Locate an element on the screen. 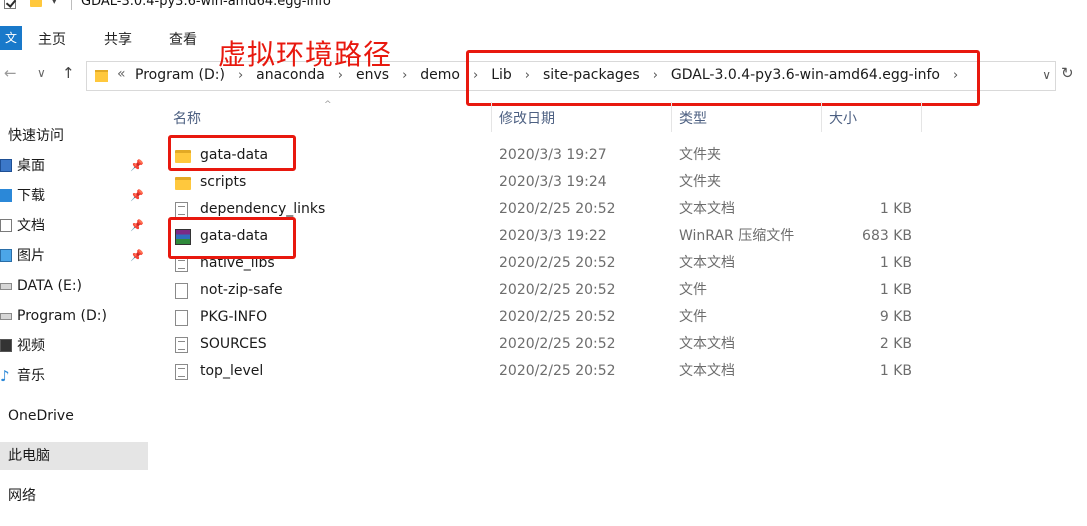  table-row: not-zip-safe 2020/2/25 20:52 文件 1 KB is located at coordinates (544, 290).